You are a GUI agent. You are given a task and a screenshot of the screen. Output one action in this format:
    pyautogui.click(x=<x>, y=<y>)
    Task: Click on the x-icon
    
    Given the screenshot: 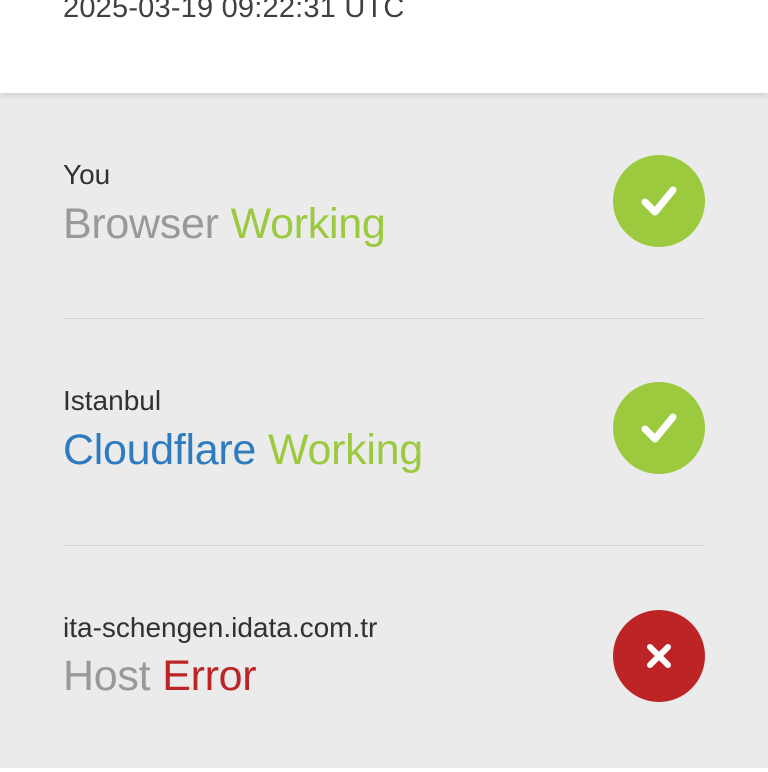 What is the action you would take?
    pyautogui.click(x=659, y=656)
    